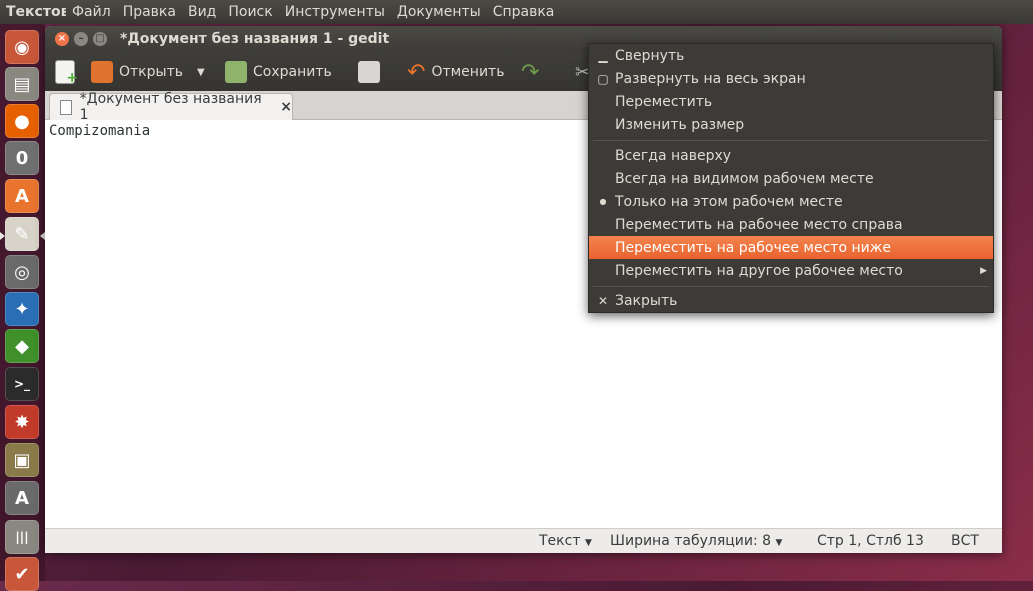  Describe the element at coordinates (151, 72) in the screenshot. I see `open-label: Открыть` at that location.